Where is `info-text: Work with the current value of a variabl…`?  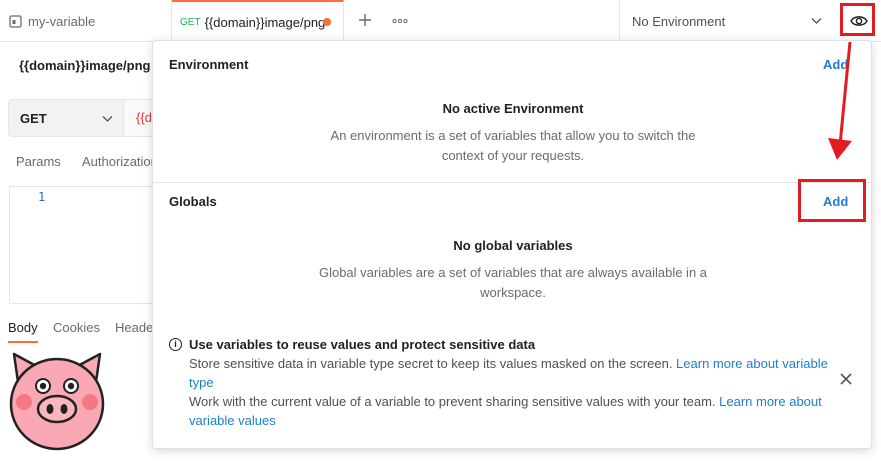
info-text: Work with the current value of a variabl… is located at coordinates (454, 401).